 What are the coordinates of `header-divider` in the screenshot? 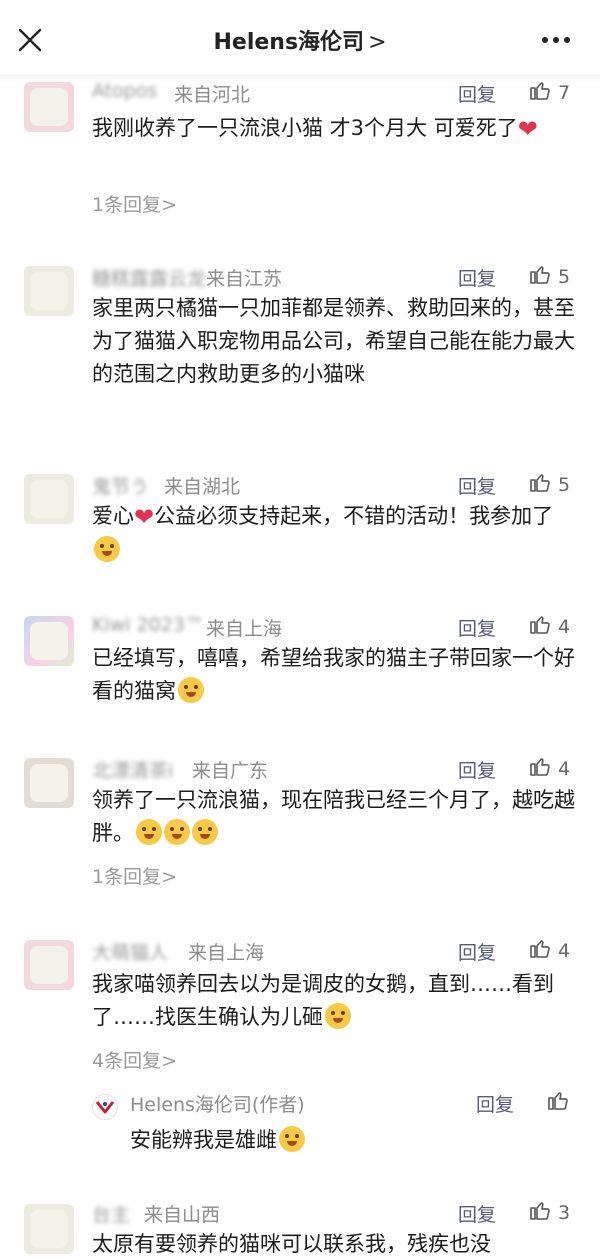 It's located at (300, 79).